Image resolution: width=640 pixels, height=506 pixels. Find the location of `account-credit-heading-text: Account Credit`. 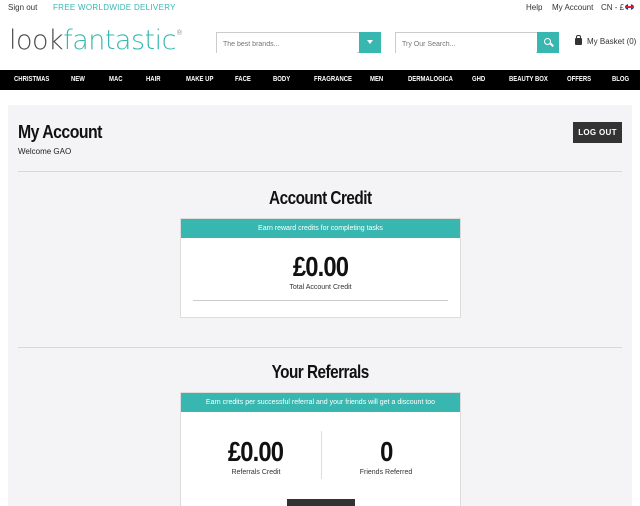

account-credit-heading-text: Account Credit is located at coordinates (320, 198).